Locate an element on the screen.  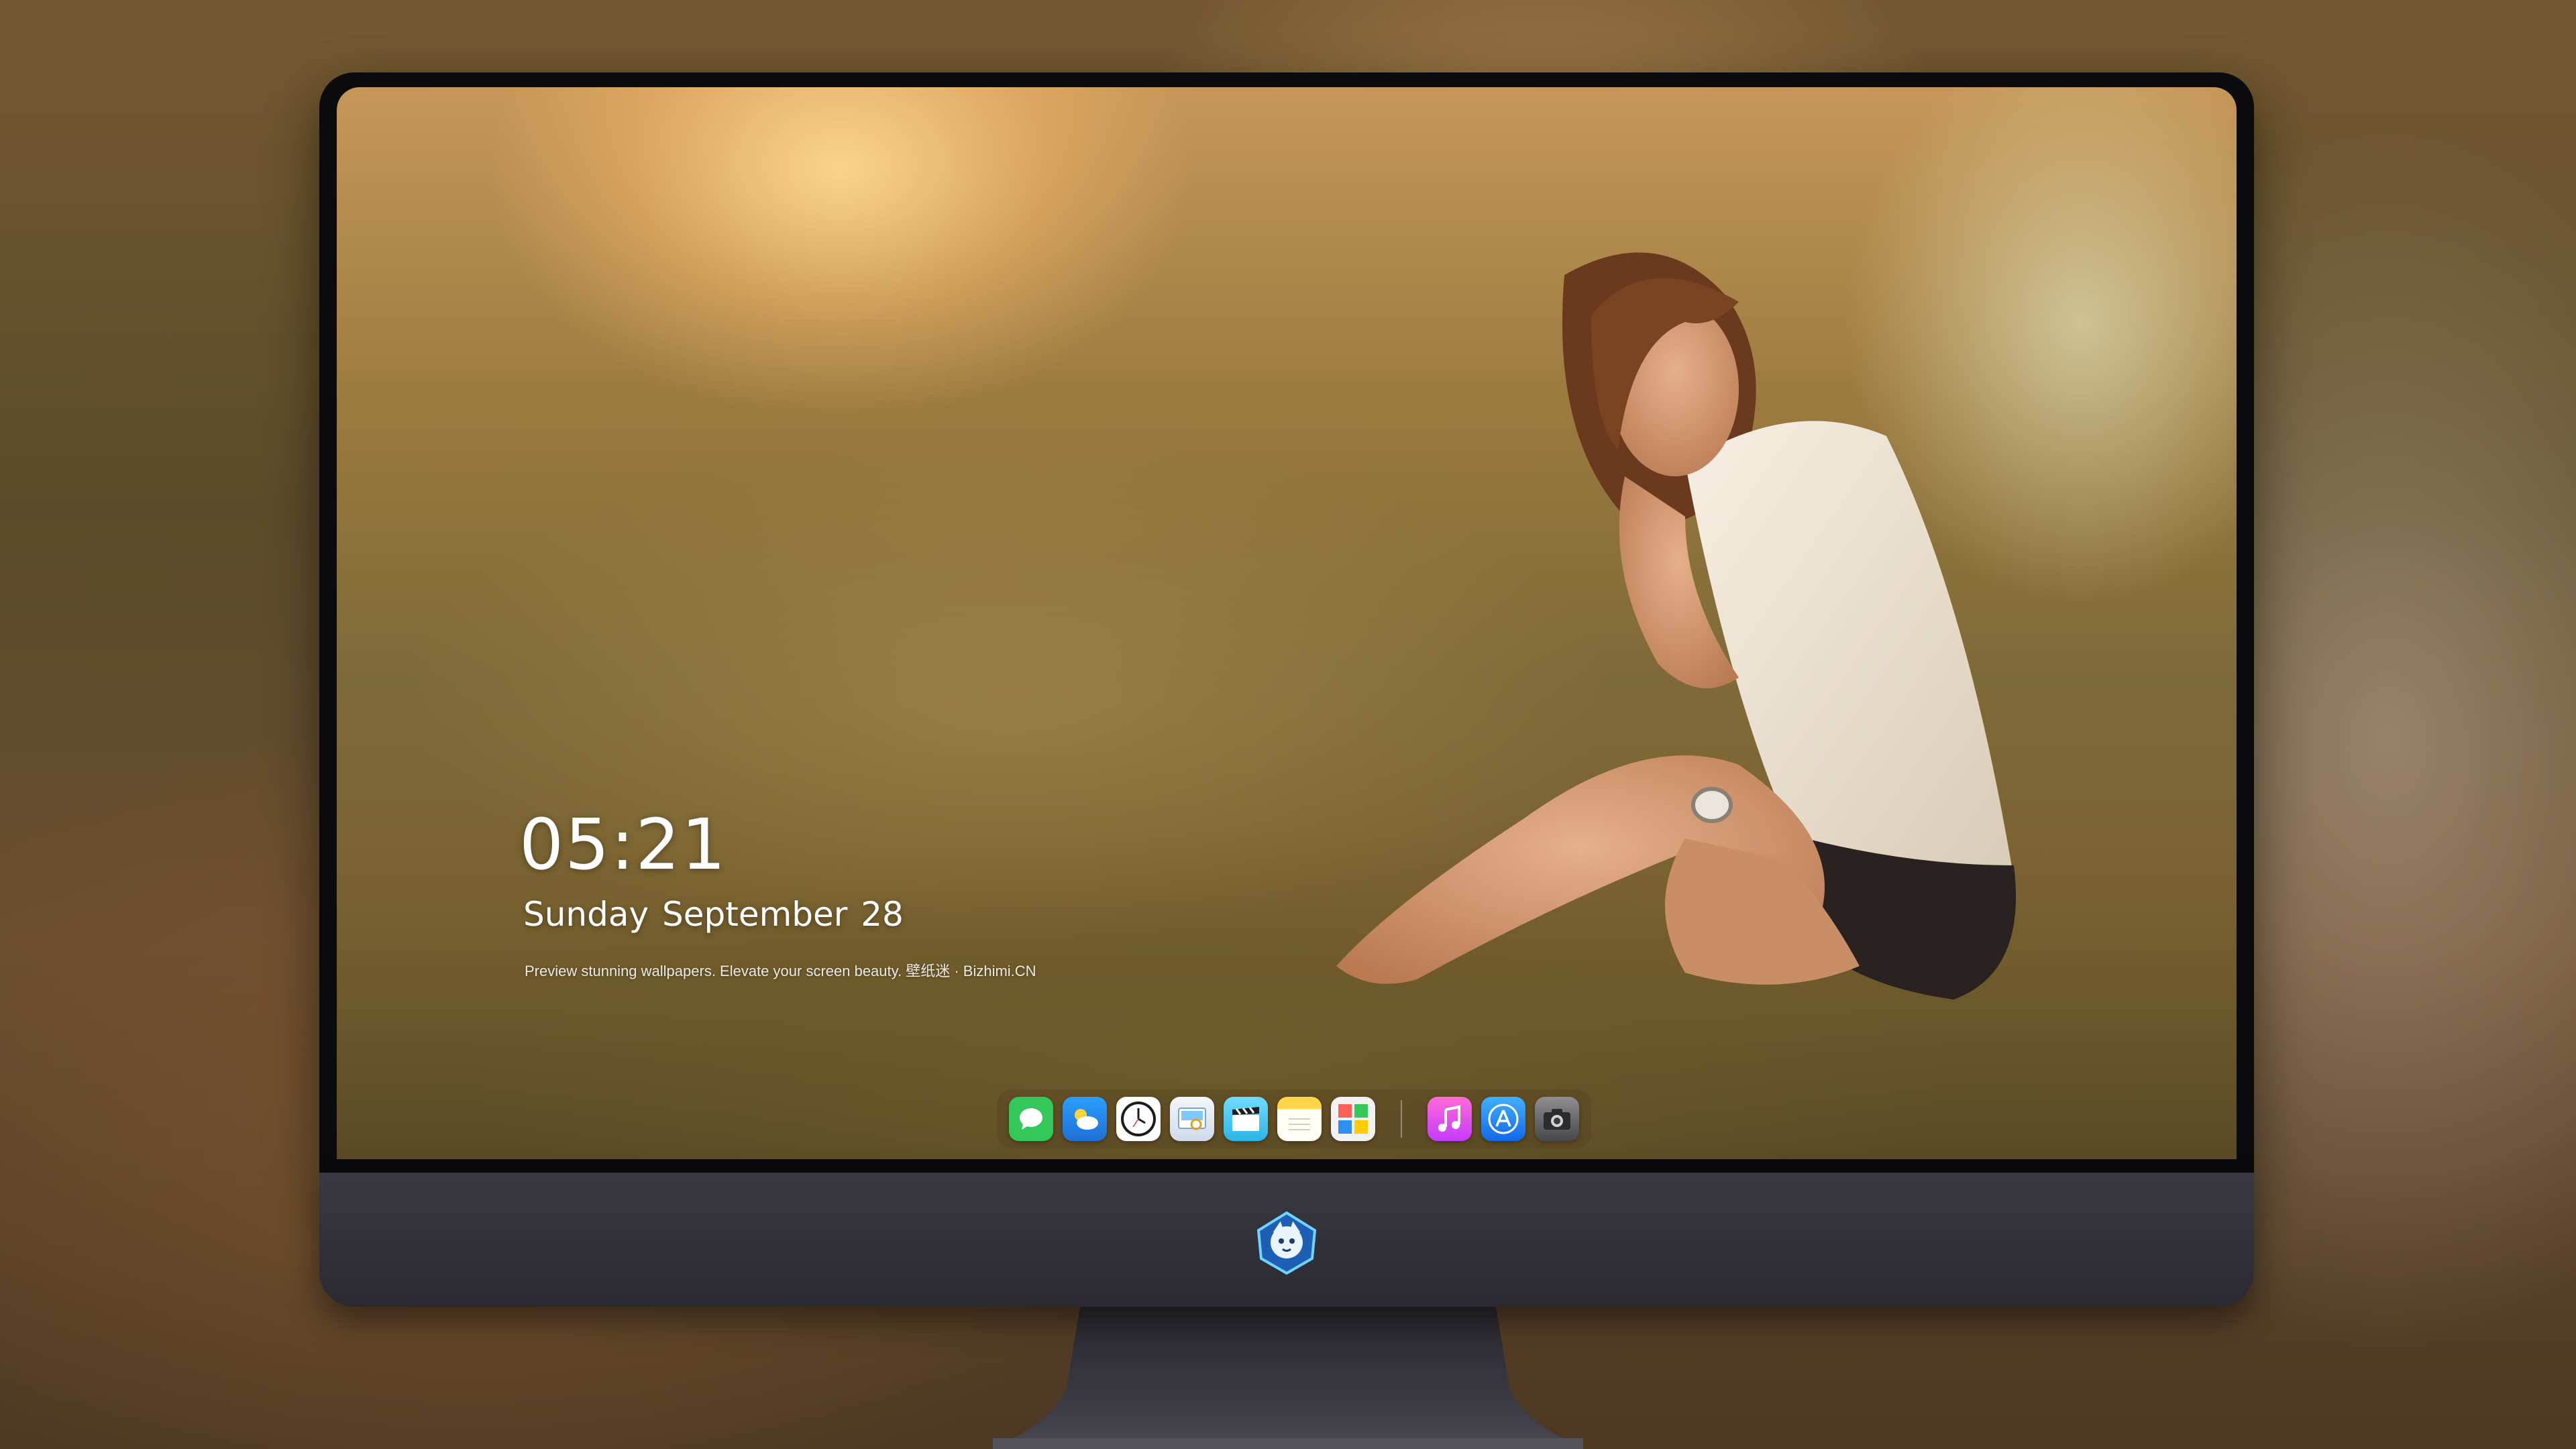
weather-icon is located at coordinates (1085, 1119).